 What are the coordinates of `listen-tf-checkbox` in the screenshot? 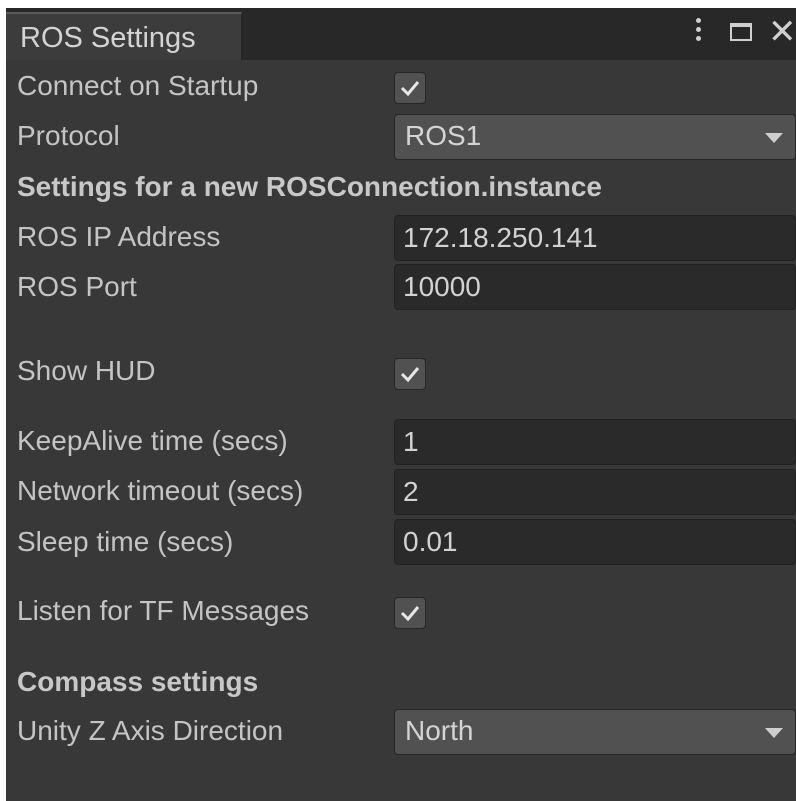 It's located at (410, 613).